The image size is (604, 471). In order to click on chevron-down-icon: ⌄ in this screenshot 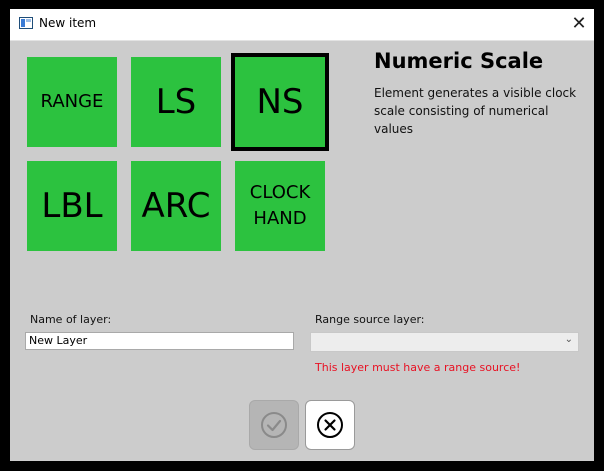, I will do `click(568, 339)`.